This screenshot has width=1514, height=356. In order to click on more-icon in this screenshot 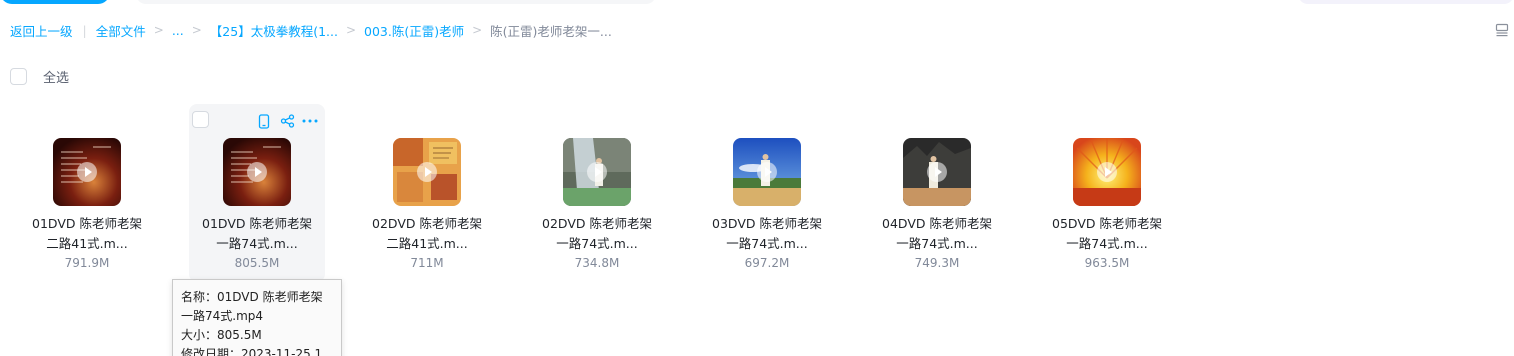, I will do `click(310, 121)`.